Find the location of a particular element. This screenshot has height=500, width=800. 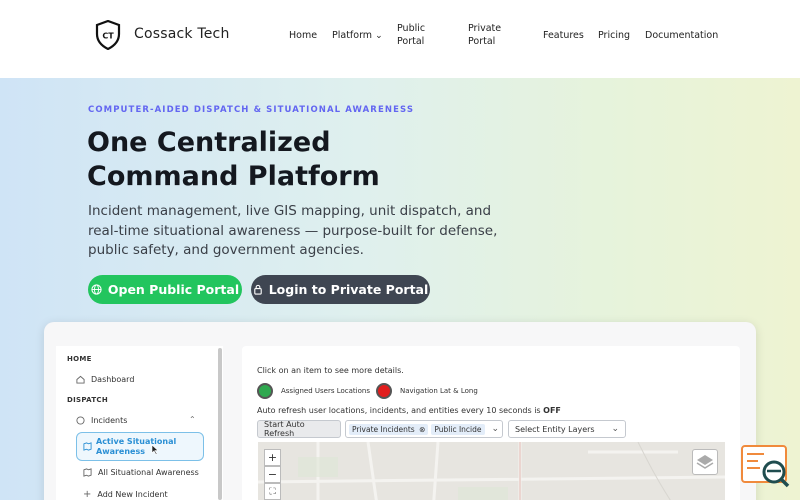

login-private-portal-button: Login to Private Portal is located at coordinates (340, 289).